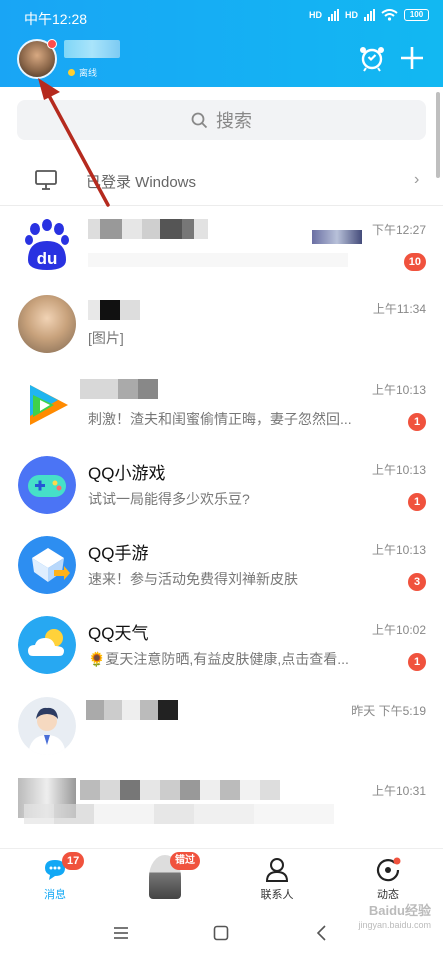 This screenshot has height=960, width=443. Describe the element at coordinates (56, 19) in the screenshot. I see `status-time: 中午12:28` at that location.